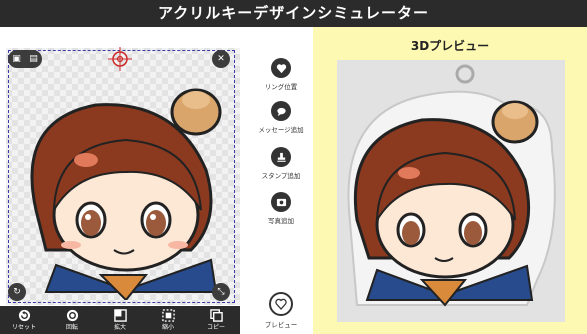 The width and height of the screenshot is (587, 334). What do you see at coordinates (281, 325) in the screenshot?
I see `preview-label: プレビュー` at bounding box center [281, 325].